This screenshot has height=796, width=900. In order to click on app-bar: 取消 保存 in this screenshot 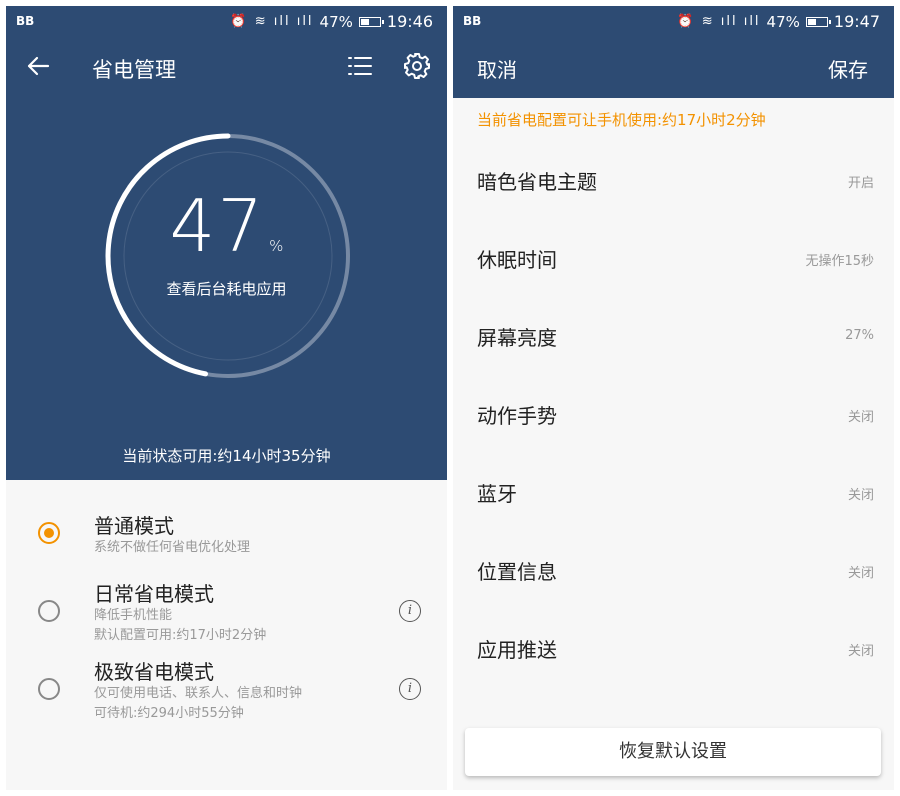, I will do `click(673, 69)`.